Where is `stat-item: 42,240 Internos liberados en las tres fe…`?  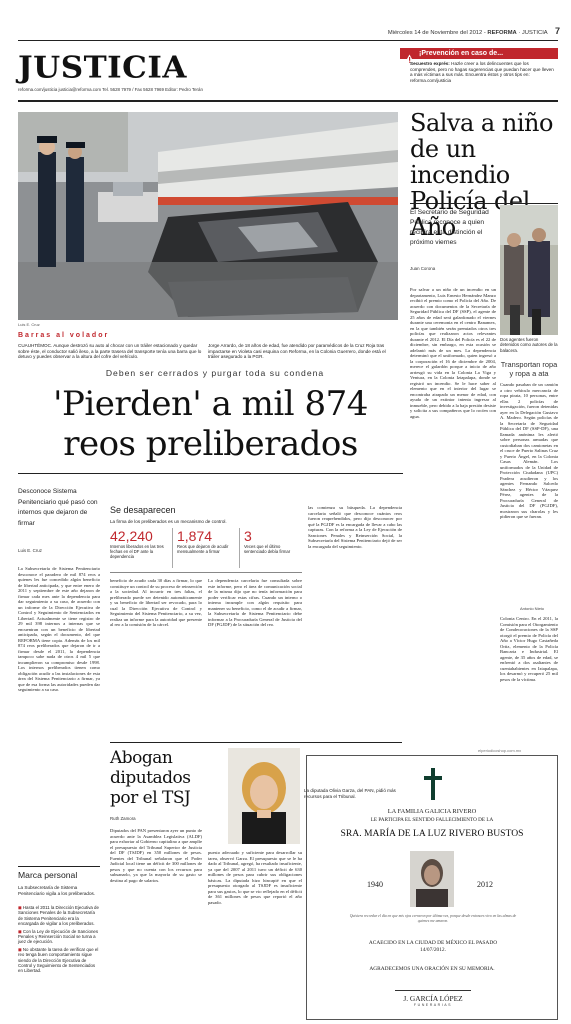 stat-item: 42,240 Internos liberados en las tres fe… is located at coordinates (141, 548).